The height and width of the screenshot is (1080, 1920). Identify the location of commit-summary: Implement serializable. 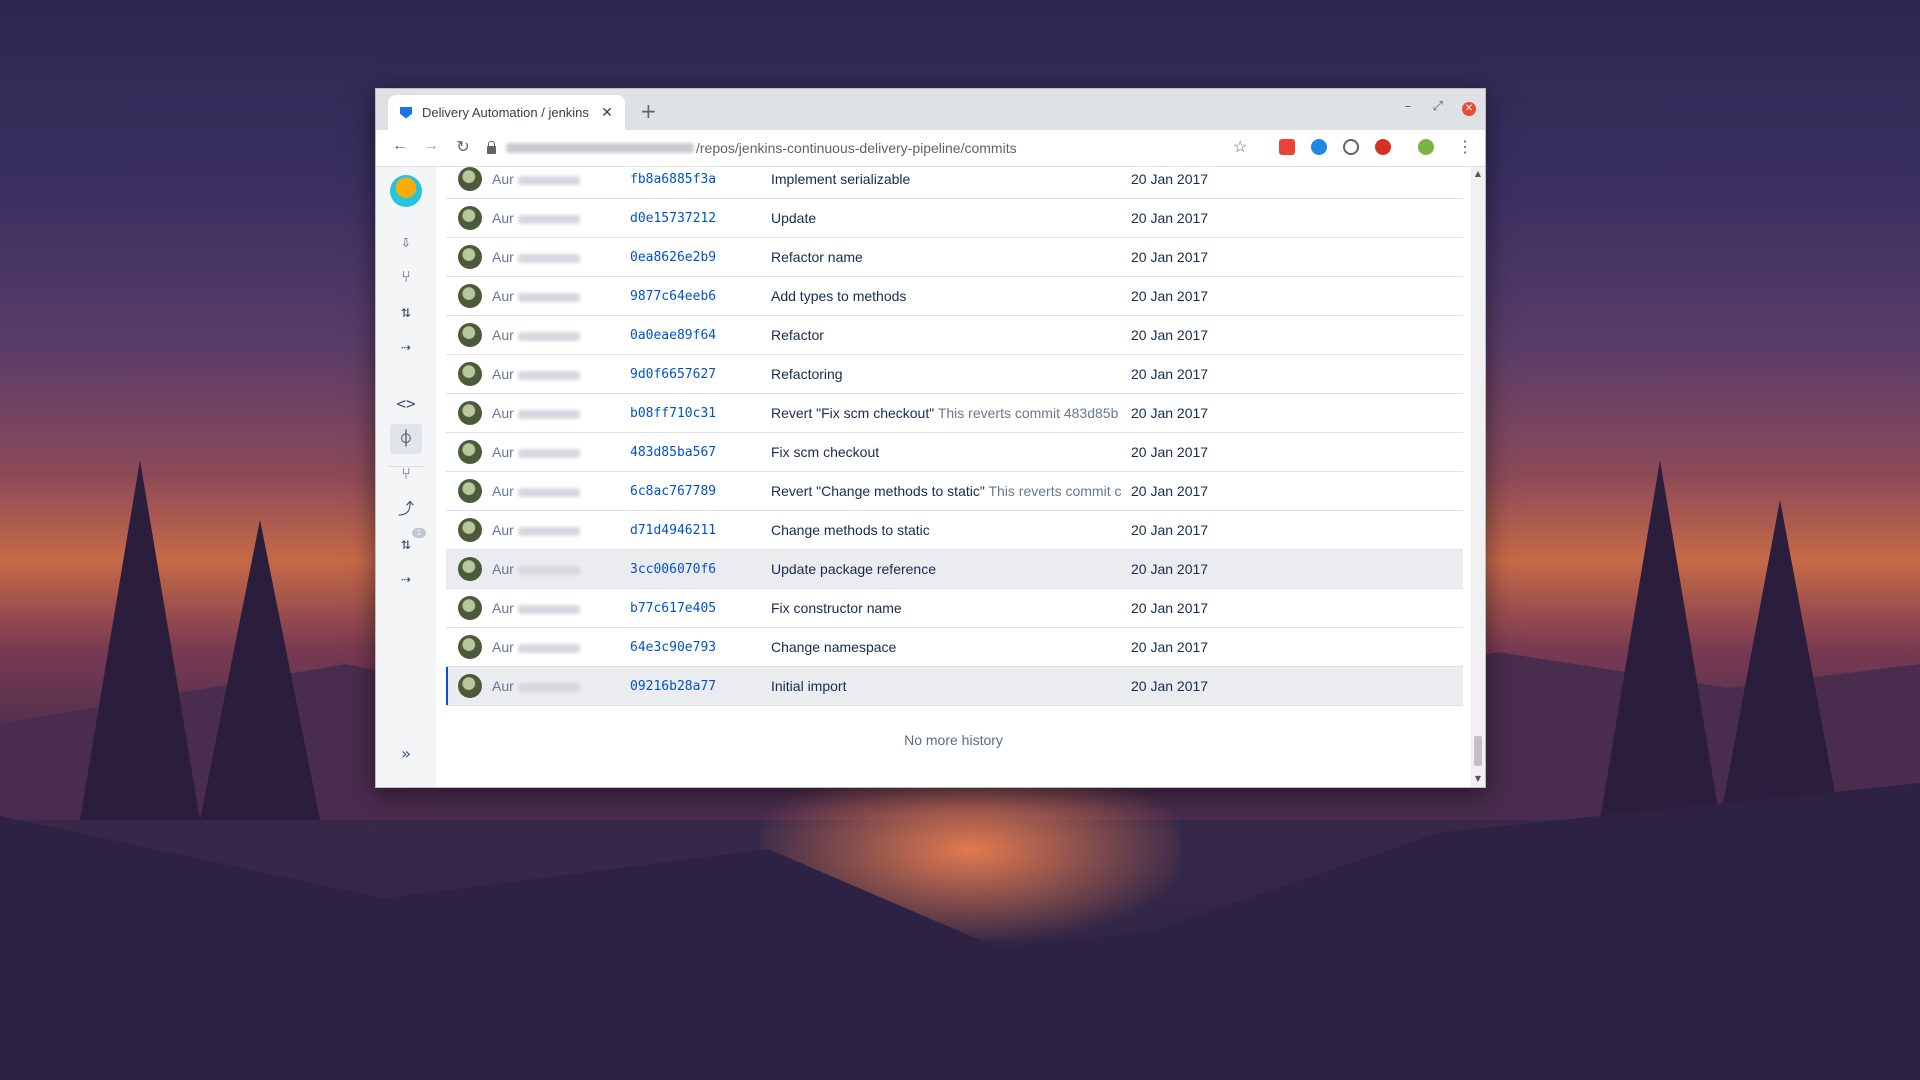
(841, 179).